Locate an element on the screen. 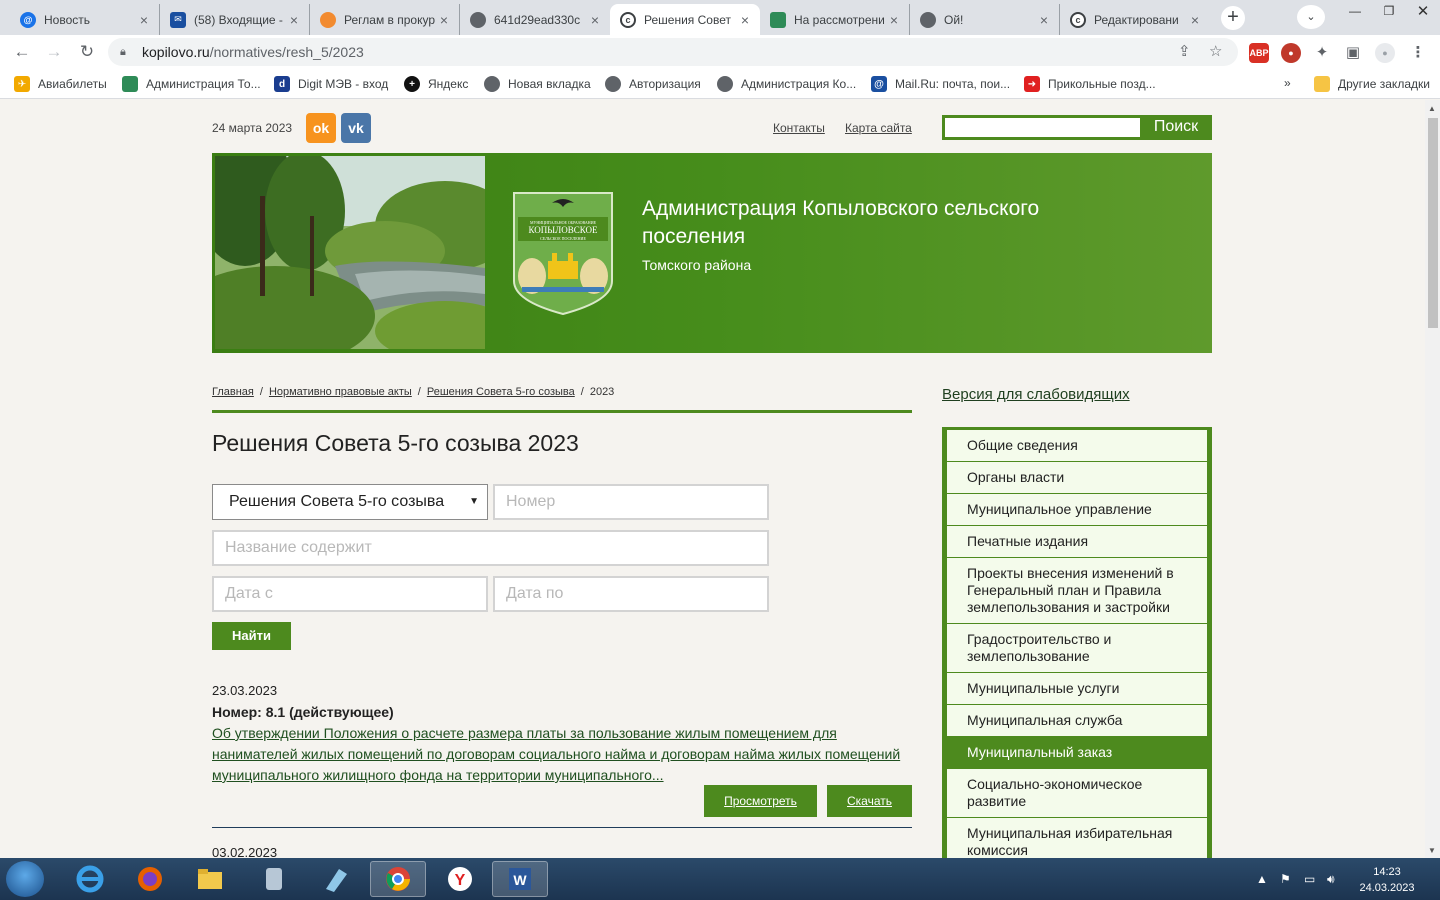 The width and height of the screenshot is (1440, 900). action-center-flag-icon: ⚑ is located at coordinates (1285, 879).